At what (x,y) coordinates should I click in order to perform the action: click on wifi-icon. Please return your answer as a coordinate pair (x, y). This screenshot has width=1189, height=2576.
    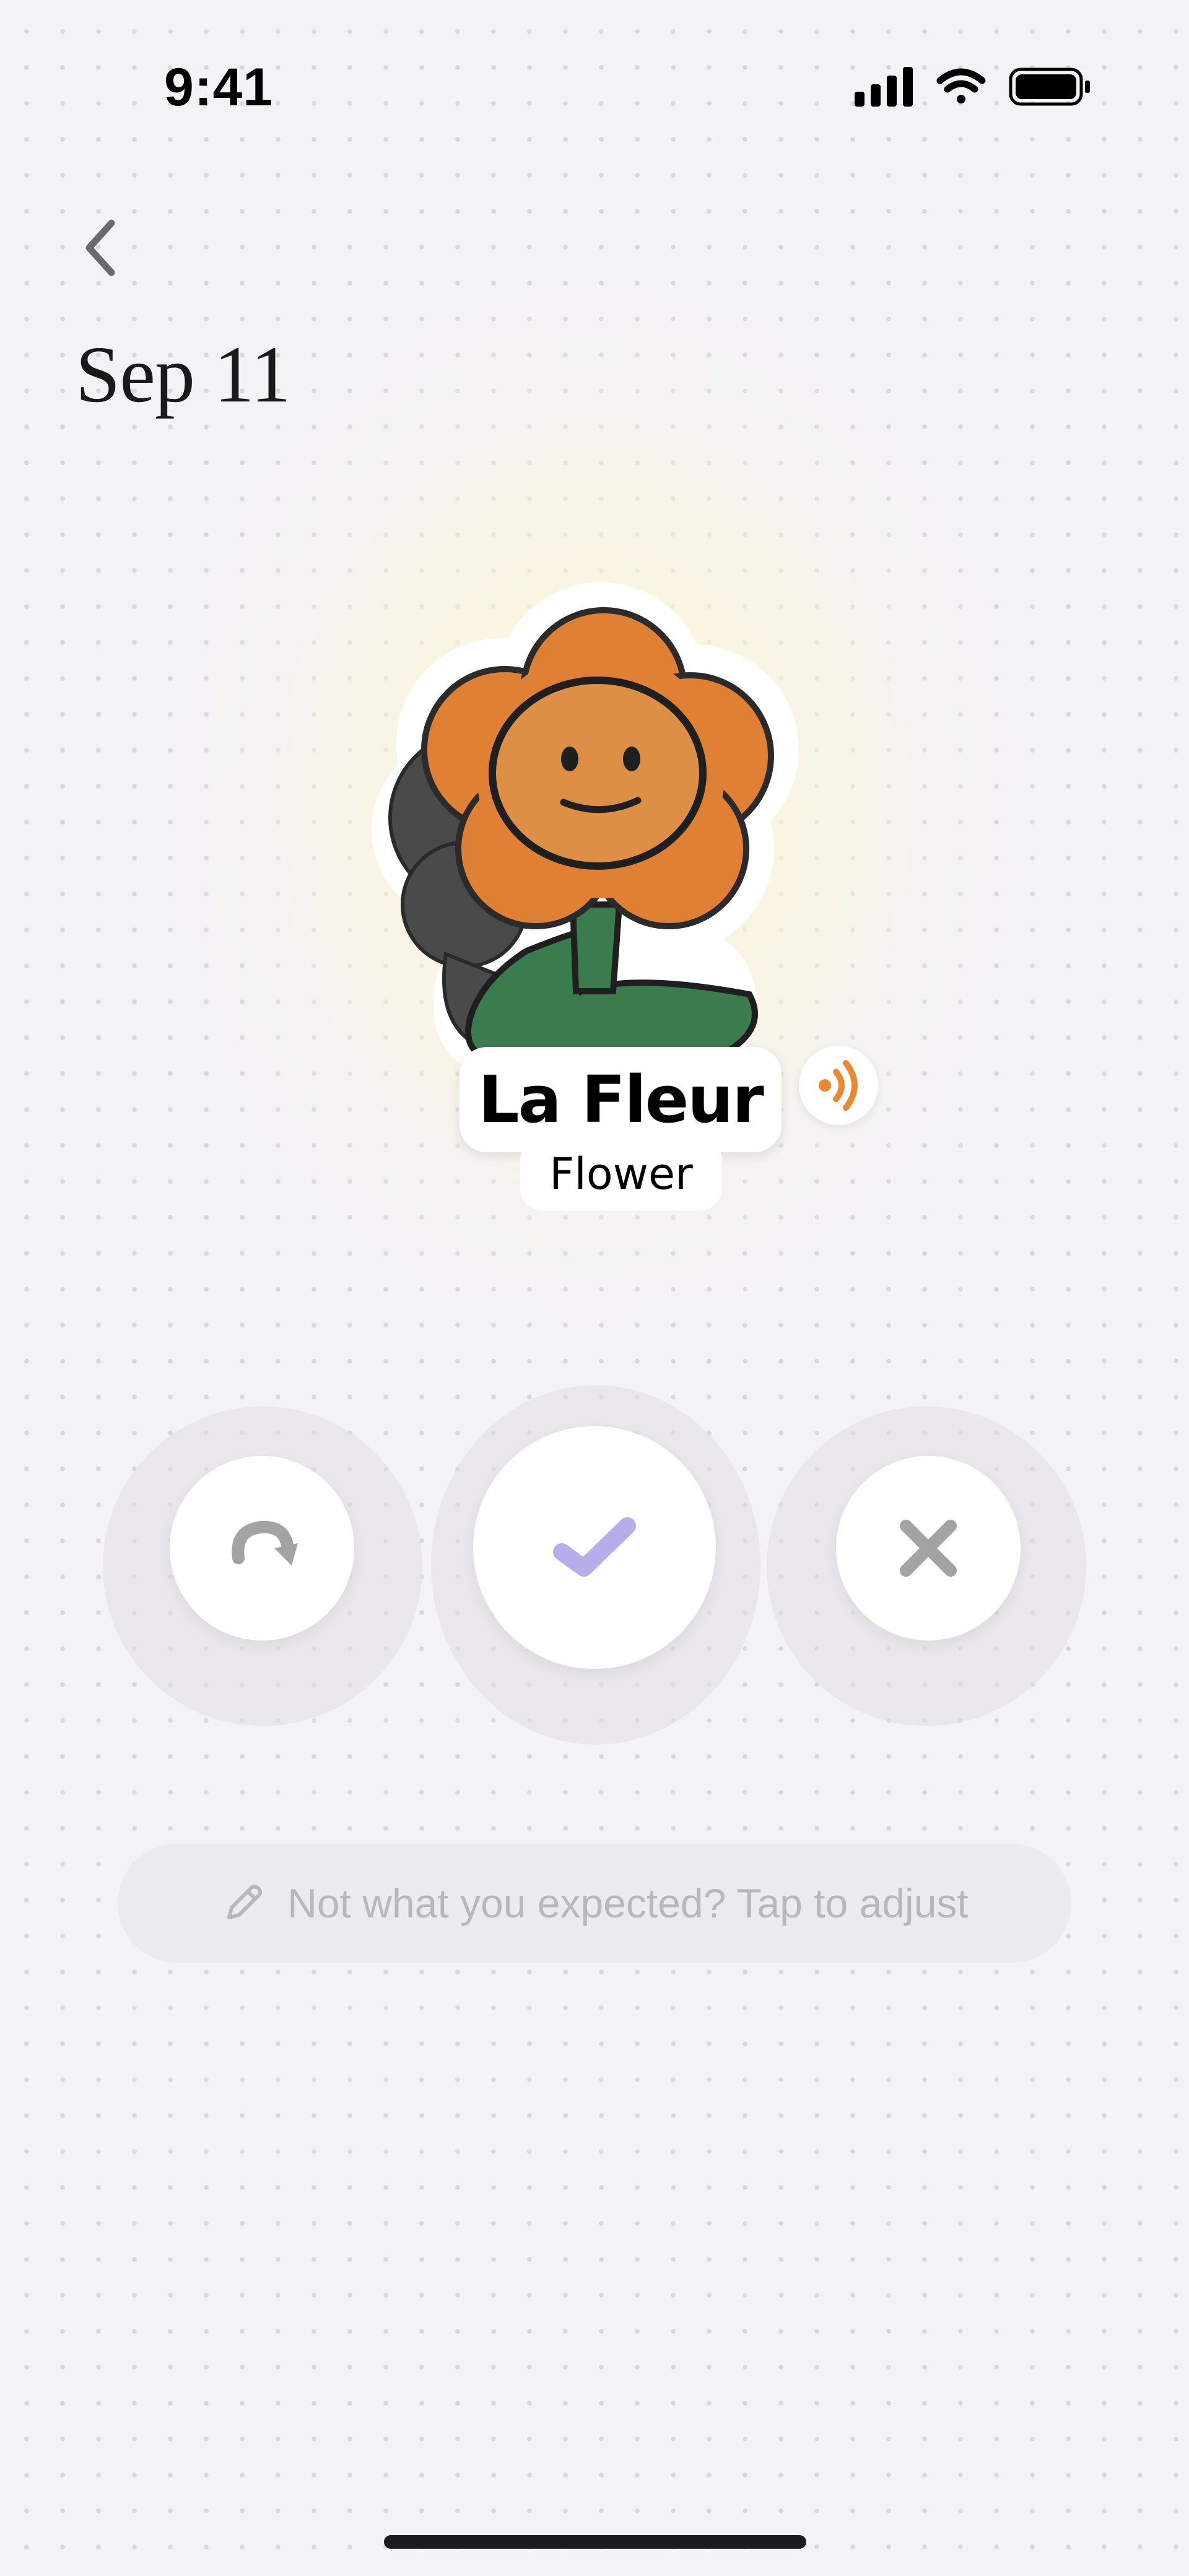
    Looking at the image, I should click on (961, 85).